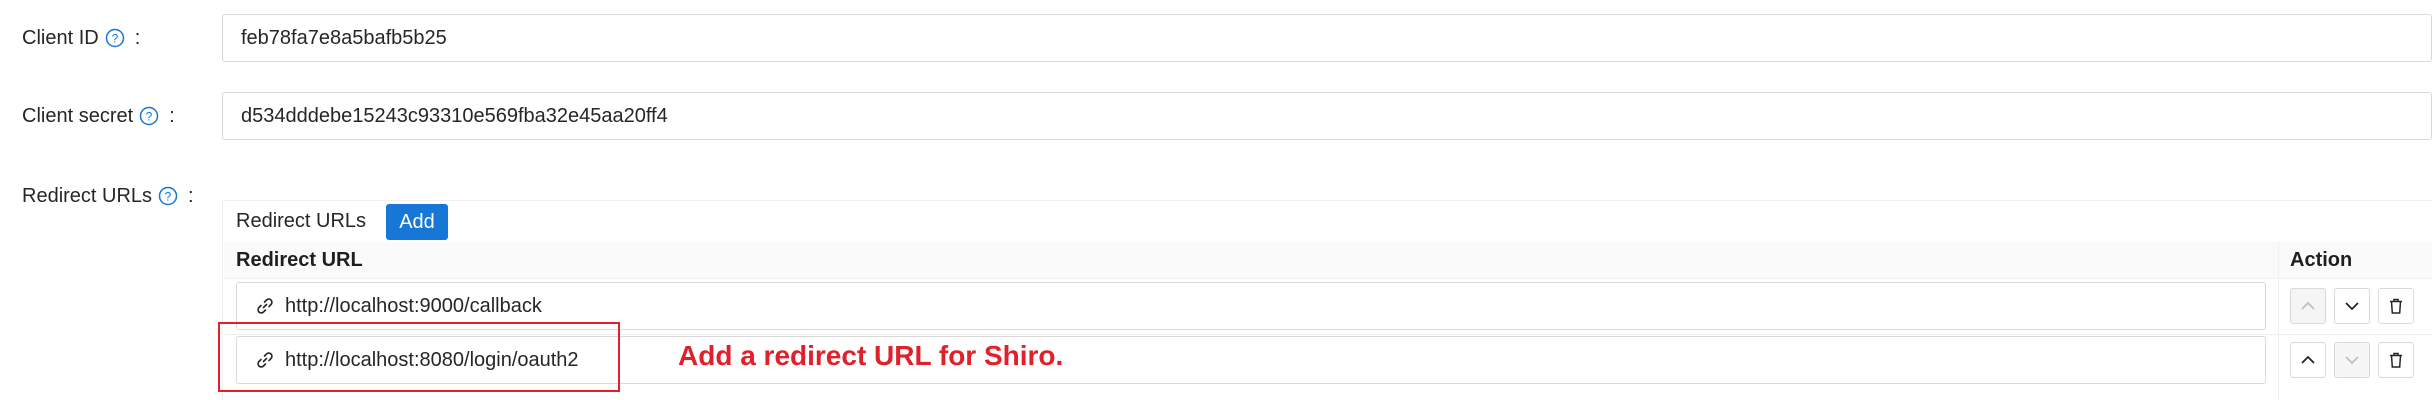 This screenshot has width=2432, height=400. Describe the element at coordinates (299, 260) in the screenshot. I see `column-header-redirect-url: Redirect URL` at that location.